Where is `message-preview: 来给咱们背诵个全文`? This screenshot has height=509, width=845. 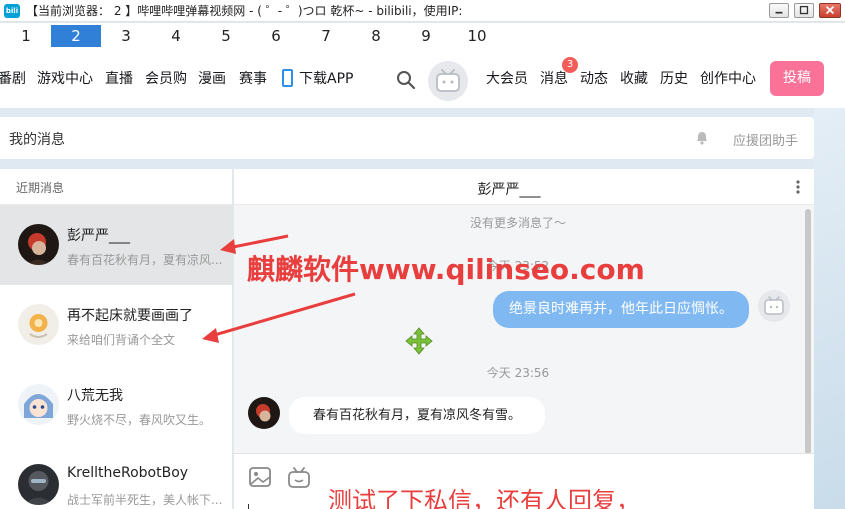
message-preview: 来给咱们背诵个全文 is located at coordinates (121, 340).